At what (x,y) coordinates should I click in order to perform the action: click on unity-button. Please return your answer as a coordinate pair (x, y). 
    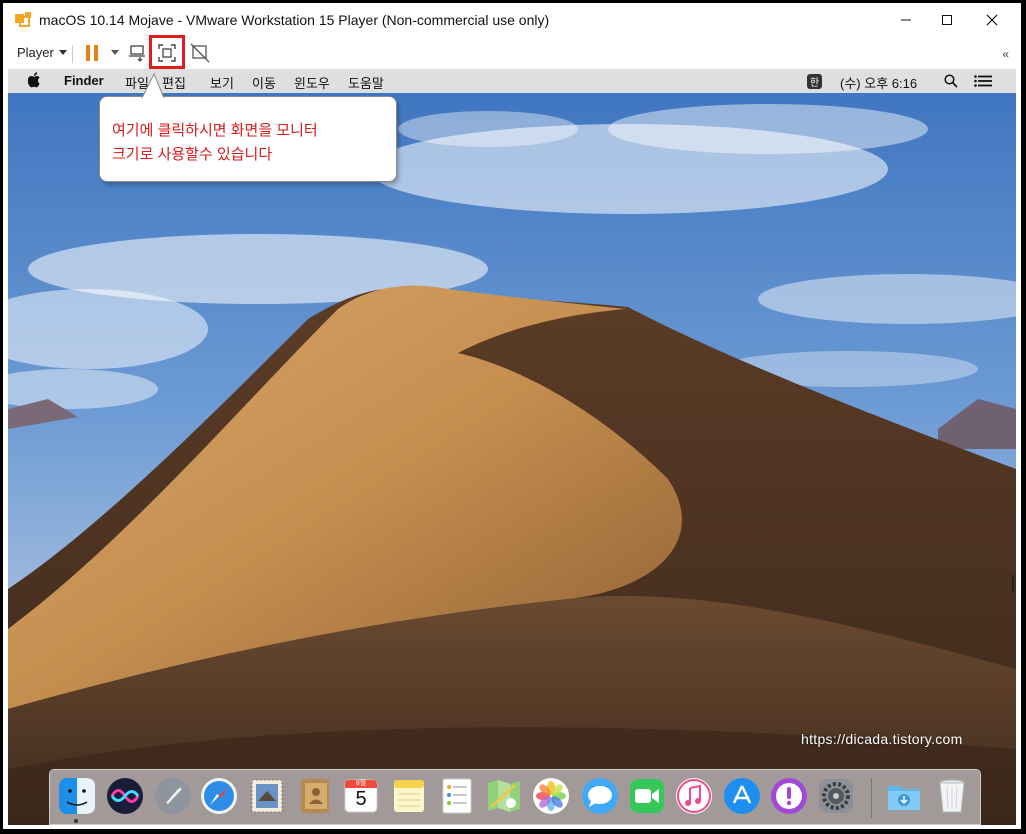
    Looking at the image, I should click on (200, 53).